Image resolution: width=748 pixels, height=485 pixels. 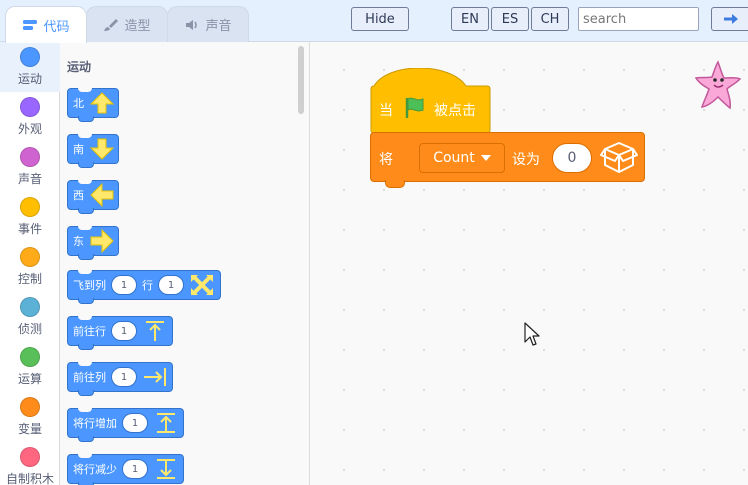 I want to click on category-sound: 声音, so click(x=30, y=167).